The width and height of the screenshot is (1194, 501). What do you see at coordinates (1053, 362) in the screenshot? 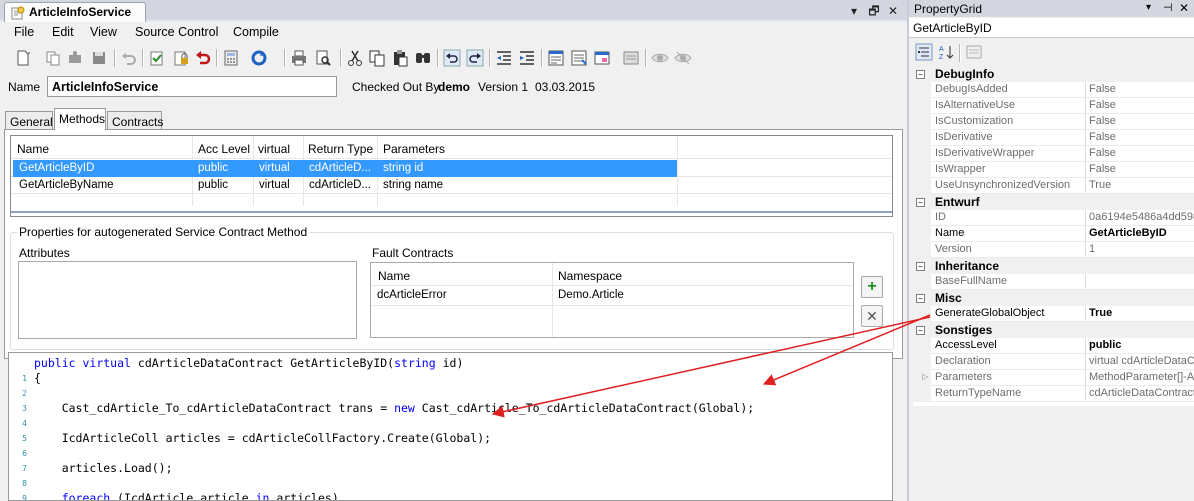
I see `property-row: Declaration virtual cdArticleDataCo` at bounding box center [1053, 362].